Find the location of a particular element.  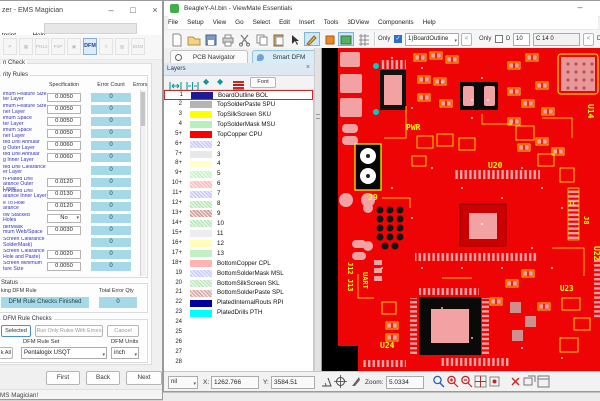

back-button: Back is located at coordinates (103, 378).